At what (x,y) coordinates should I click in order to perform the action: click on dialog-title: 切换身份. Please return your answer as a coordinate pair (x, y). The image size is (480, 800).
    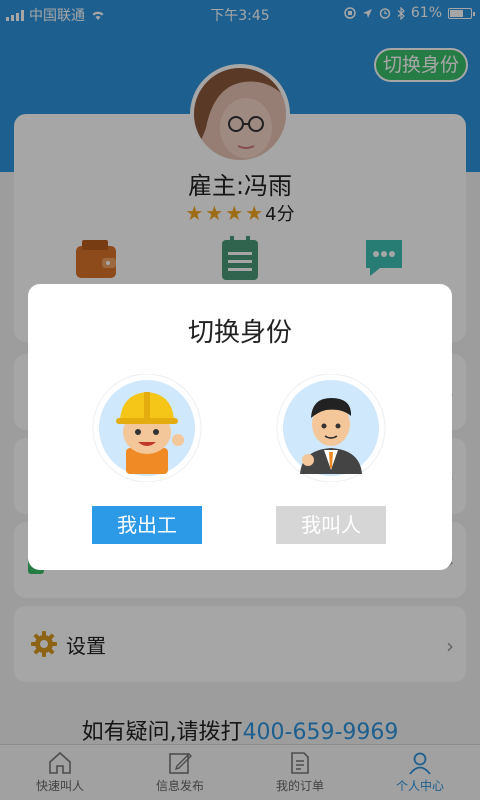
    Looking at the image, I should click on (239, 333).